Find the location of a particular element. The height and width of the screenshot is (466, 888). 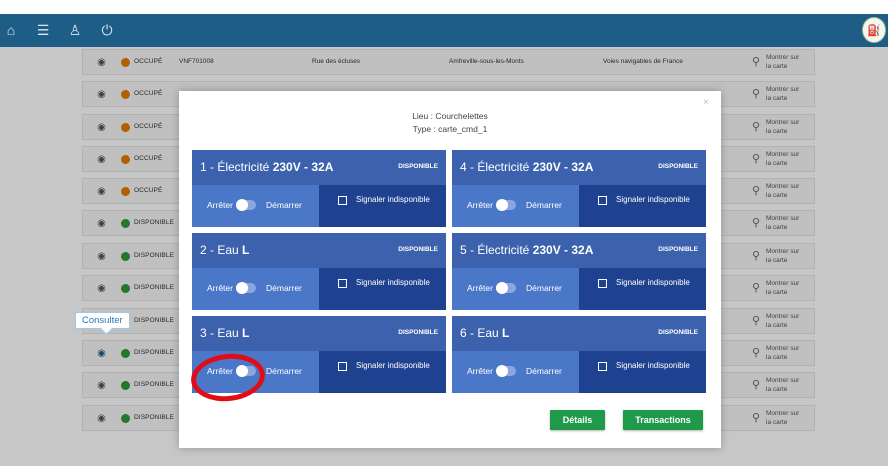

service-title: 3 - Eau L is located at coordinates (224, 333).